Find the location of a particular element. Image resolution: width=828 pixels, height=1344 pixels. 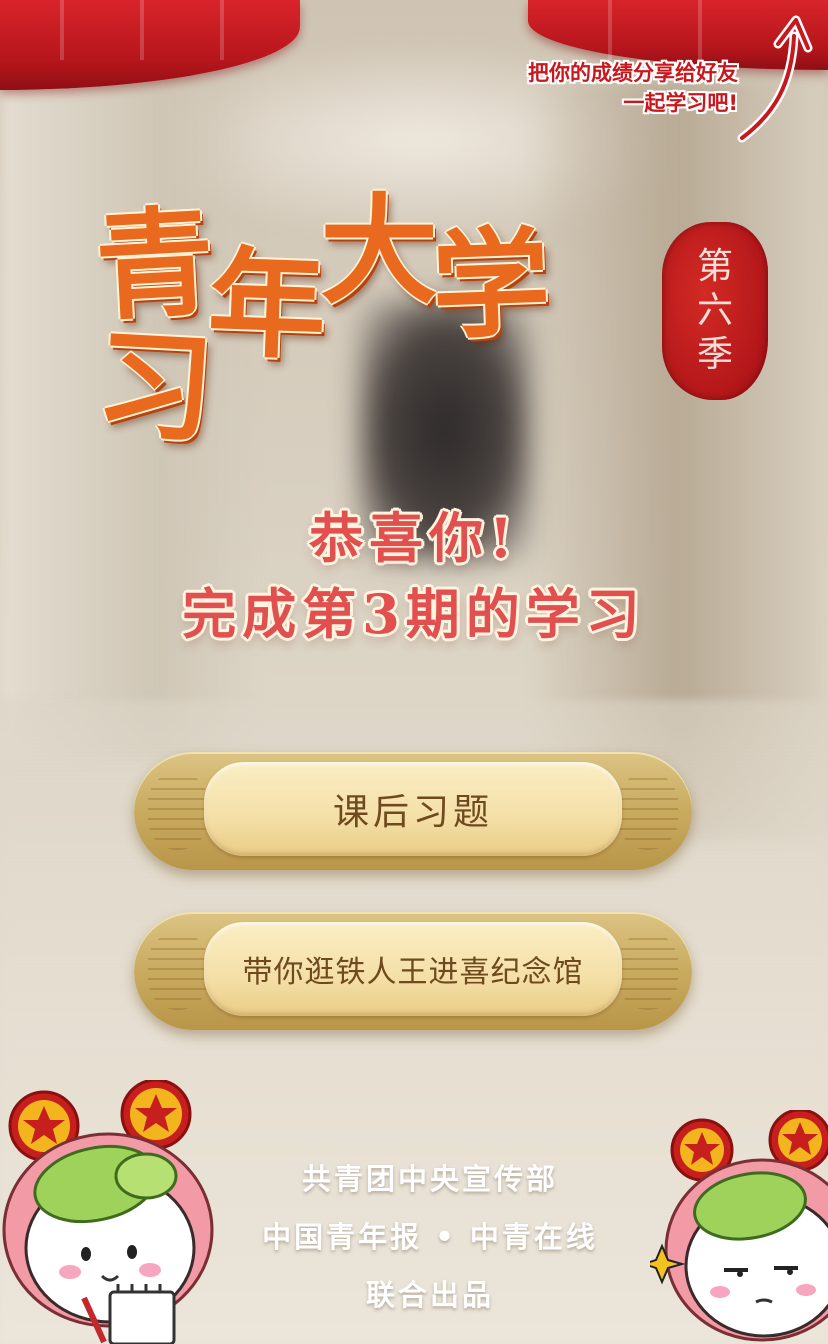

mascot-left-icon is located at coordinates (108, 1212).